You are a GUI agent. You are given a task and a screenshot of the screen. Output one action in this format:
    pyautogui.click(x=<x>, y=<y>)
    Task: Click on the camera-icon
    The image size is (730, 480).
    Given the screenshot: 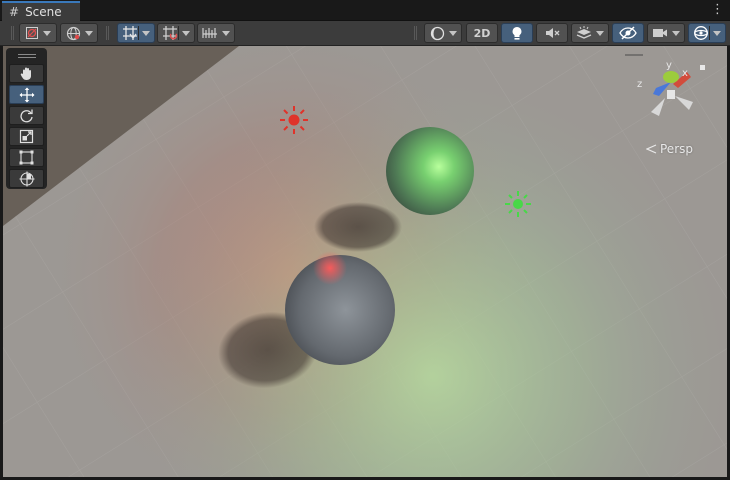 What is the action you would take?
    pyautogui.click(x=660, y=33)
    